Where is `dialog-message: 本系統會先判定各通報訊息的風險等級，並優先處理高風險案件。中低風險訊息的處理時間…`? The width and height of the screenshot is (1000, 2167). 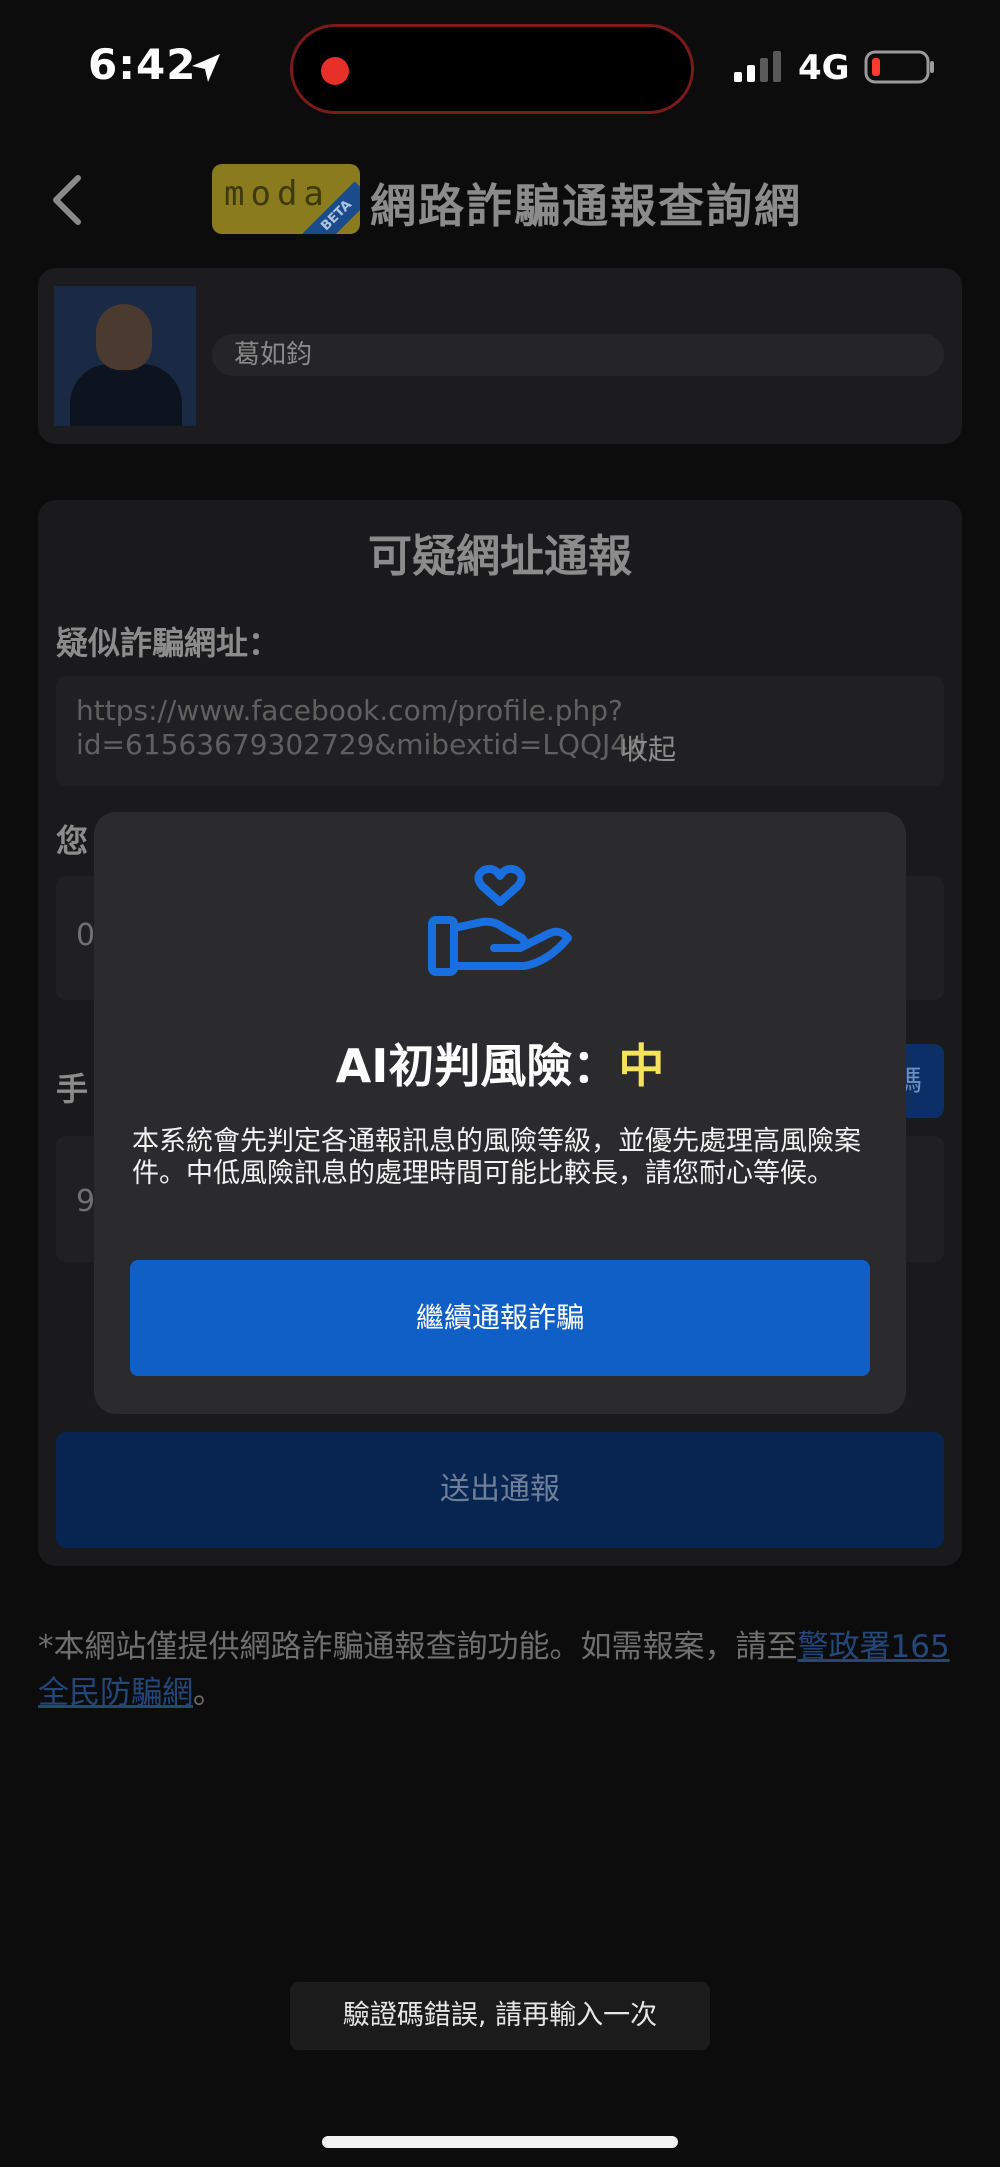 dialog-message: 本系統會先判定各通報訊息的風險等級，並優先處理高風險案件。中低風險訊息的處理時間… is located at coordinates (496, 1157).